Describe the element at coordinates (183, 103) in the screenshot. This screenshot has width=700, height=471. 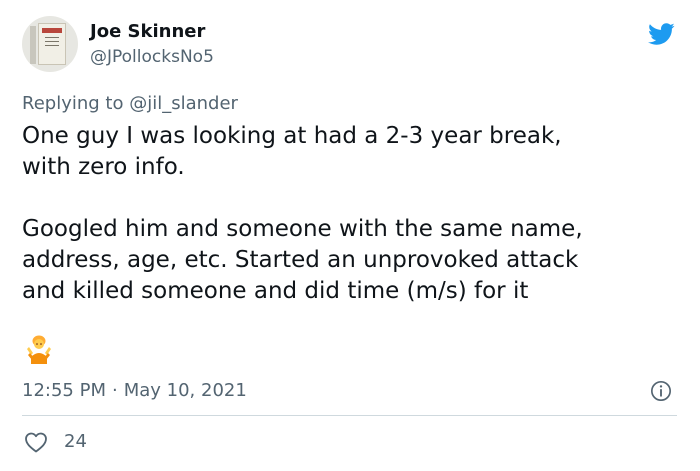
I see `reply-mention-link: @jil_slander` at that location.